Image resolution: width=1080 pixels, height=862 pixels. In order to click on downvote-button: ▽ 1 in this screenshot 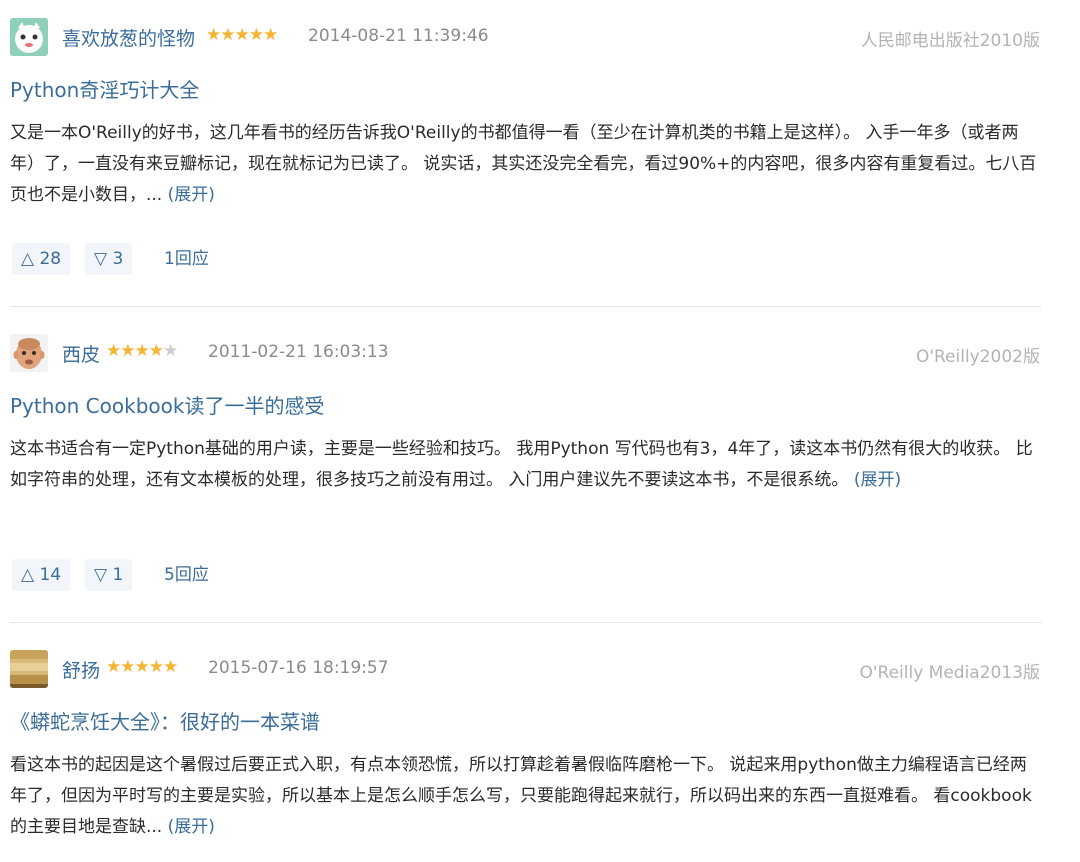, I will do `click(109, 575)`.